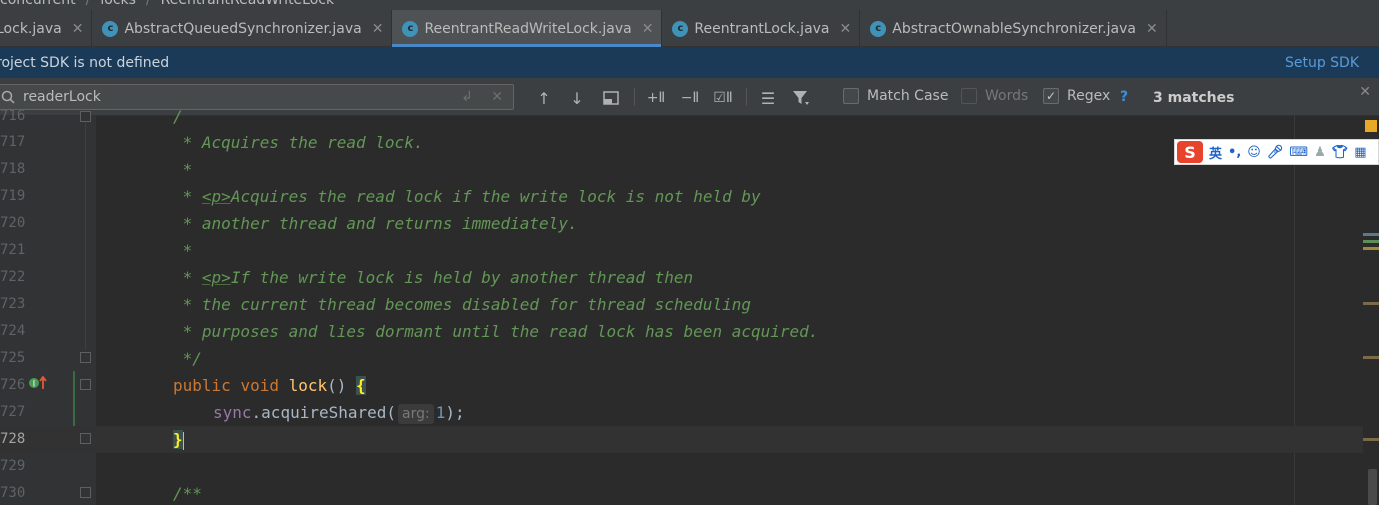 Image resolution: width=1379 pixels, height=505 pixels. Describe the element at coordinates (187, 358) in the screenshot. I see `code-text: */` at that location.